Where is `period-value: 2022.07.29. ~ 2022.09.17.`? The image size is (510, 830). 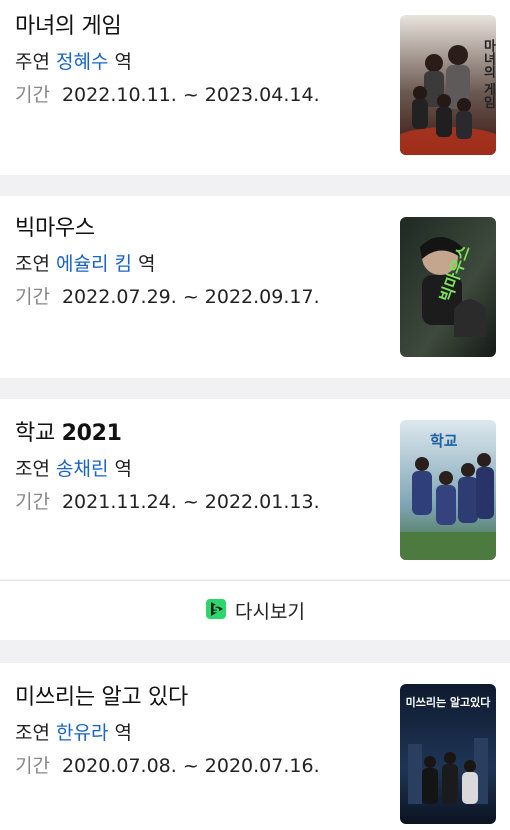
period-value: 2022.07.29. ~ 2022.09.17. is located at coordinates (190, 297).